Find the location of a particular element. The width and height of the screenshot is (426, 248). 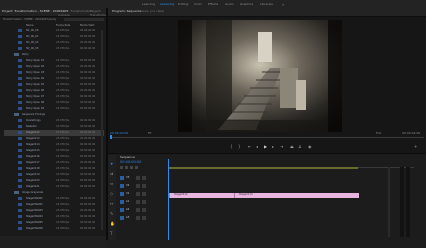

workspace-tab-color: Color is located at coordinates (198, 4).